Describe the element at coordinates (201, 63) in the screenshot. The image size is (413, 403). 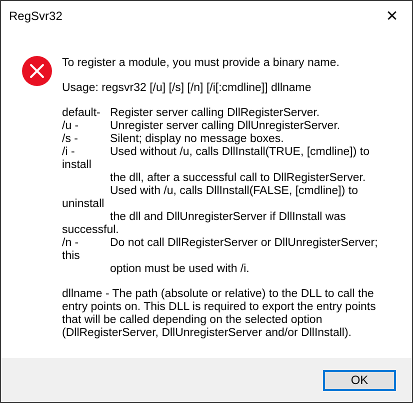
I see `error-message: To register a module, you must provide a binary name.` at that location.